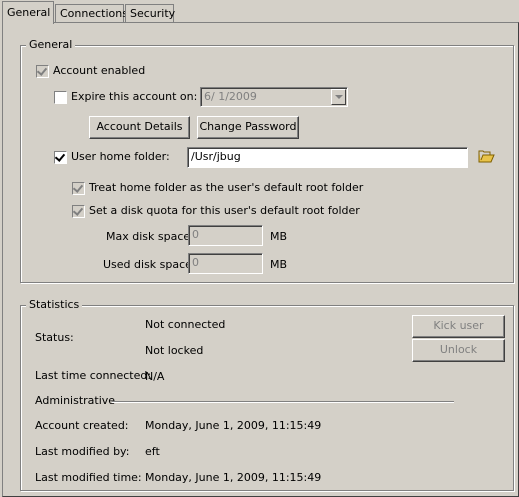 This screenshot has height=497, width=519. Describe the element at coordinates (233, 425) in the screenshot. I see `account-created-value: Monday, June 1, 2009, 11:15:49` at that location.